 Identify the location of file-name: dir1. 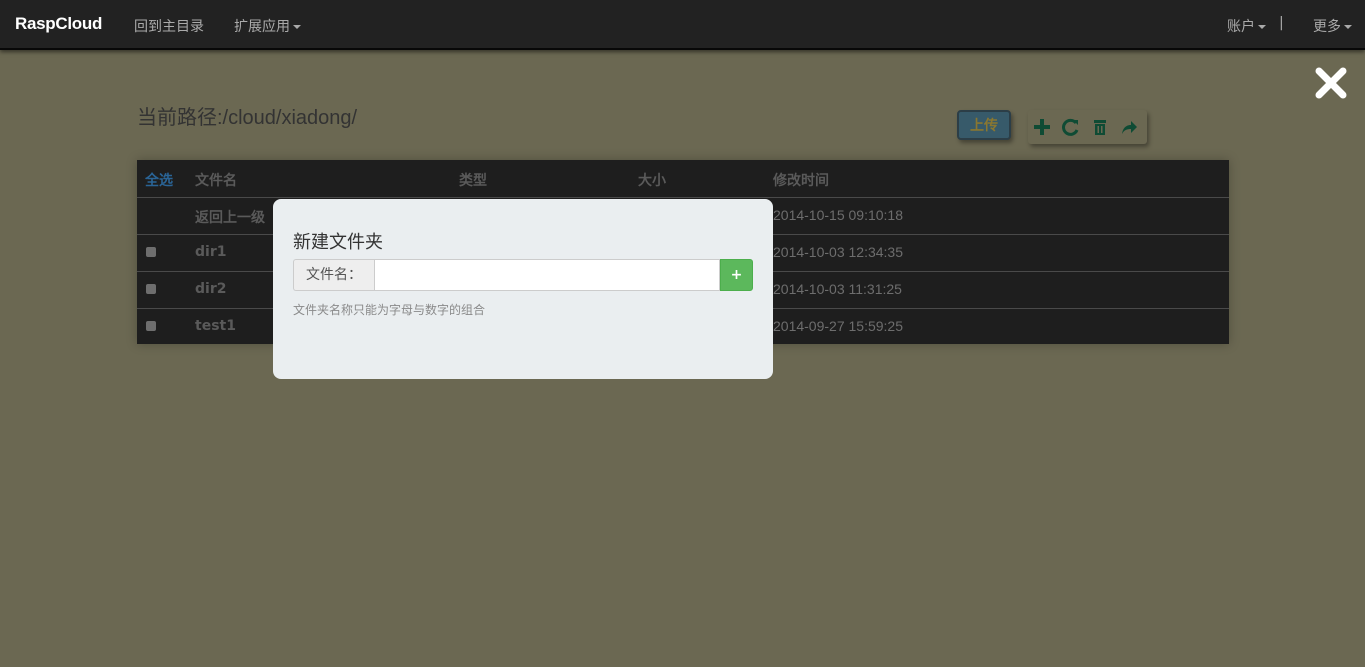
(210, 252).